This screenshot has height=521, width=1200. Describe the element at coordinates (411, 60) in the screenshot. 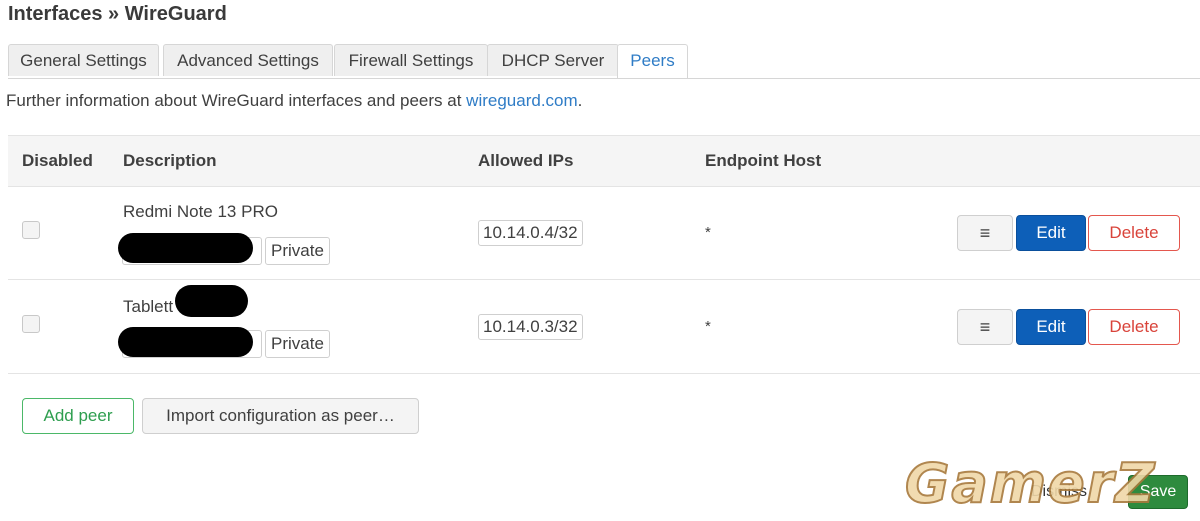

I see `tab-firewall-settings: Firewall Settings` at that location.